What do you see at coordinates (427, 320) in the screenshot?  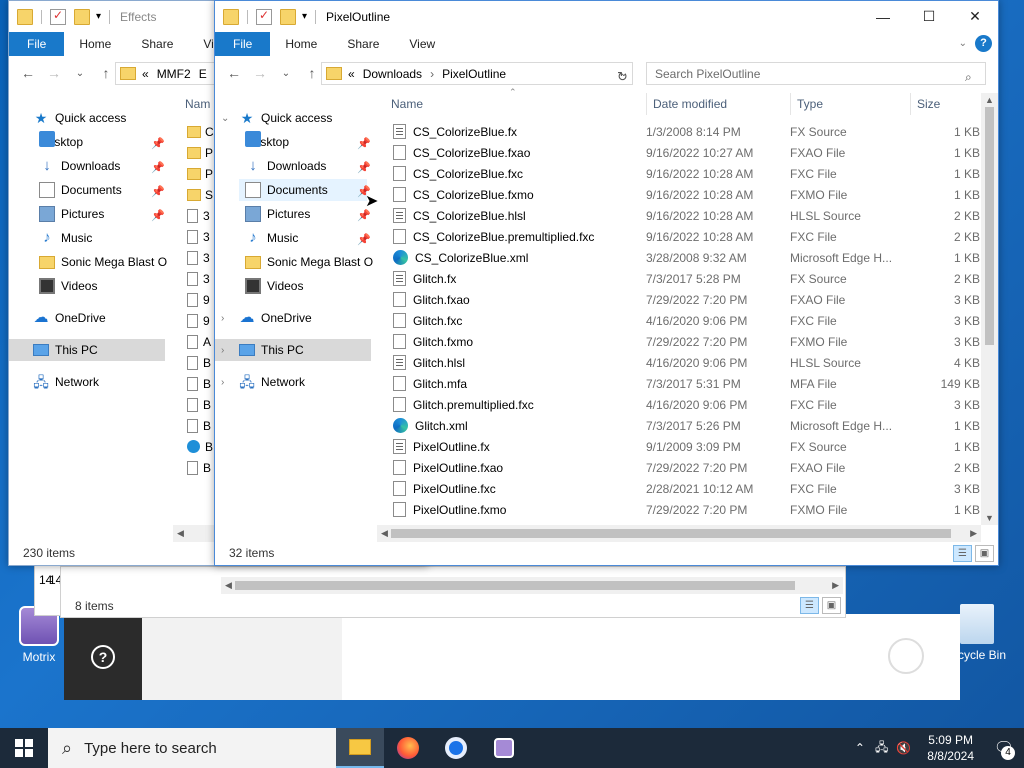 I see `file-name-cell: Glitch.fxc` at bounding box center [427, 320].